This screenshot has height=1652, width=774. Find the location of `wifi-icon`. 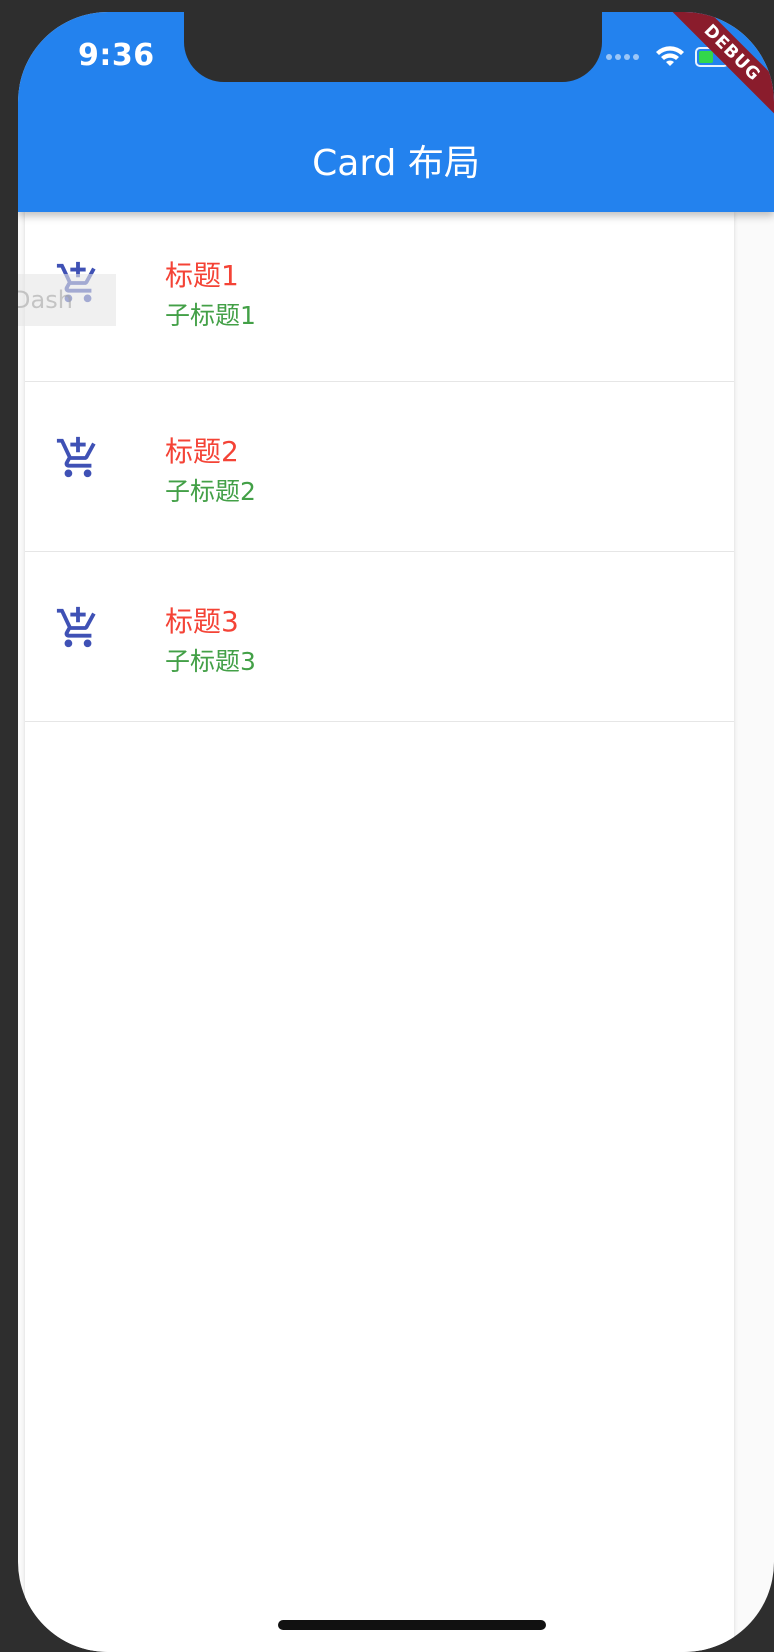

wifi-icon is located at coordinates (670, 56).